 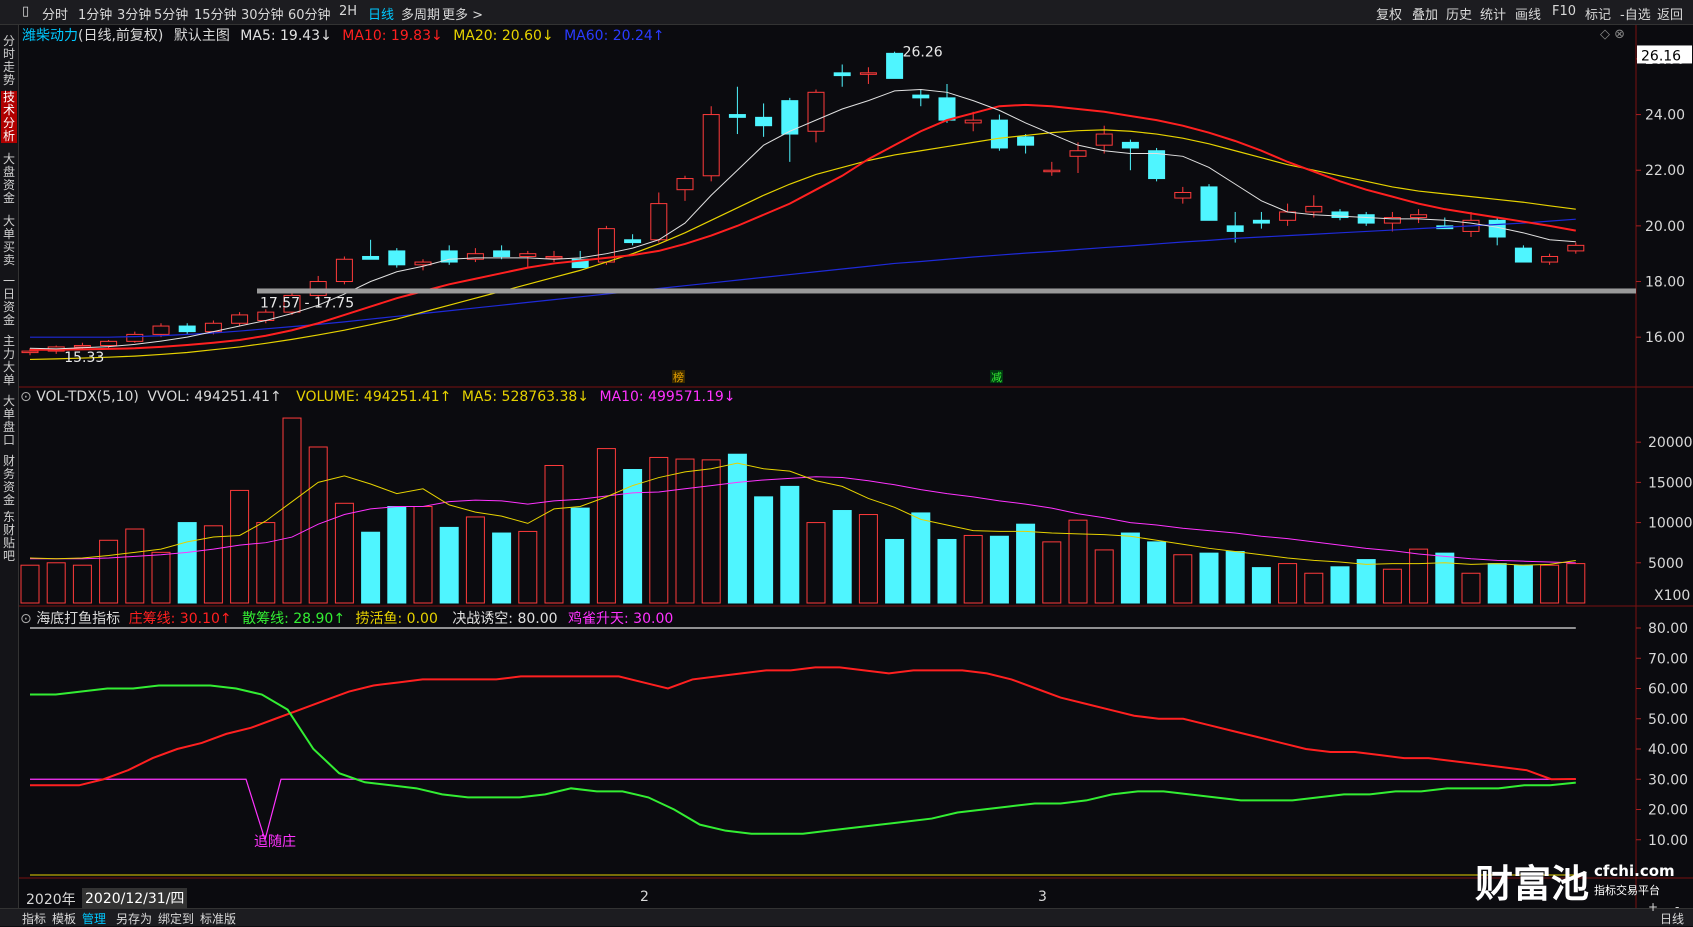 I want to click on period-tab-9: 多周期, so click(x=420, y=13).